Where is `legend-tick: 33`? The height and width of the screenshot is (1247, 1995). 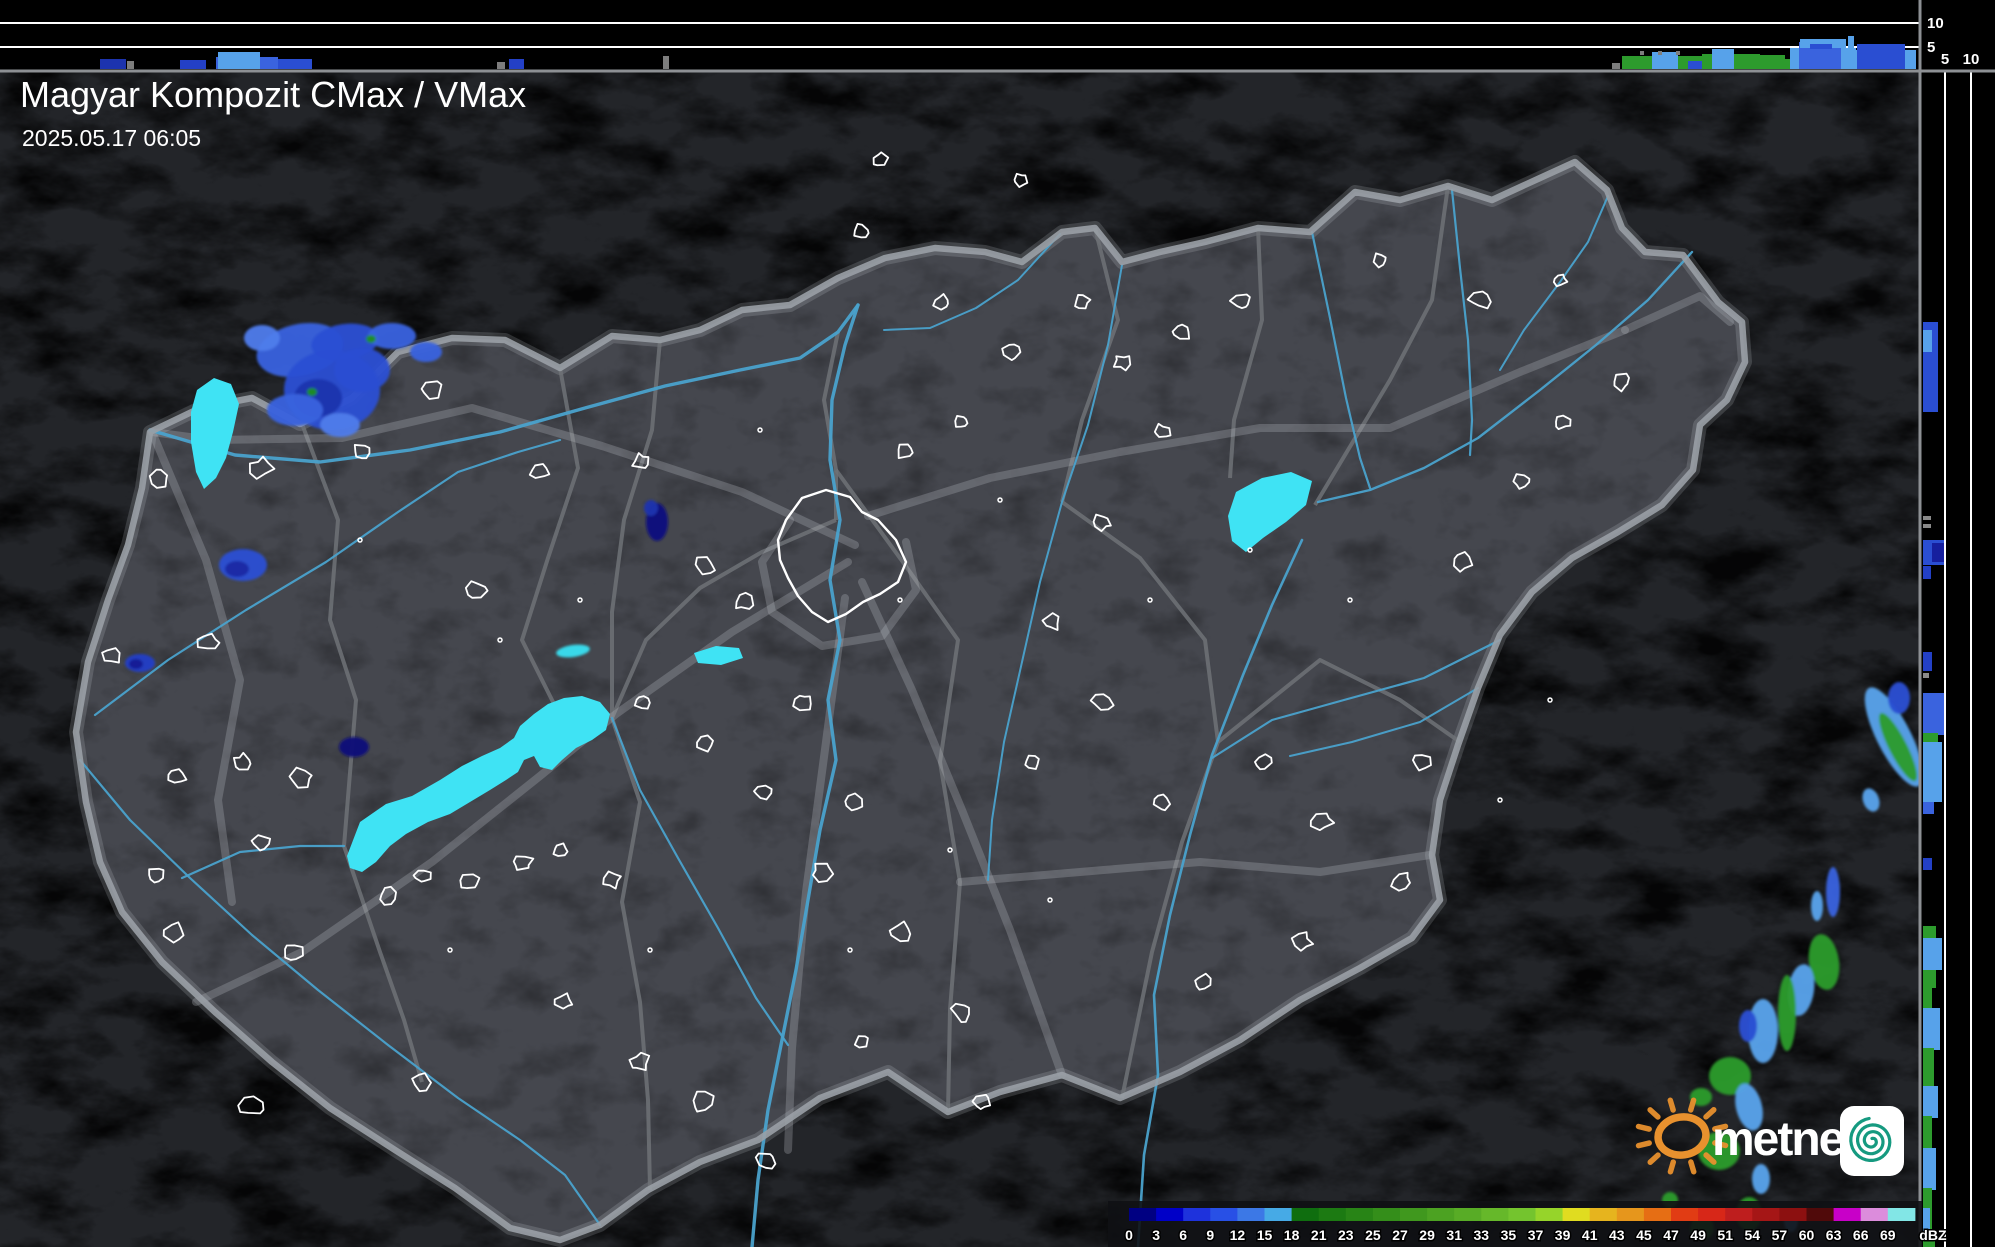
legend-tick: 33 is located at coordinates (1482, 1235).